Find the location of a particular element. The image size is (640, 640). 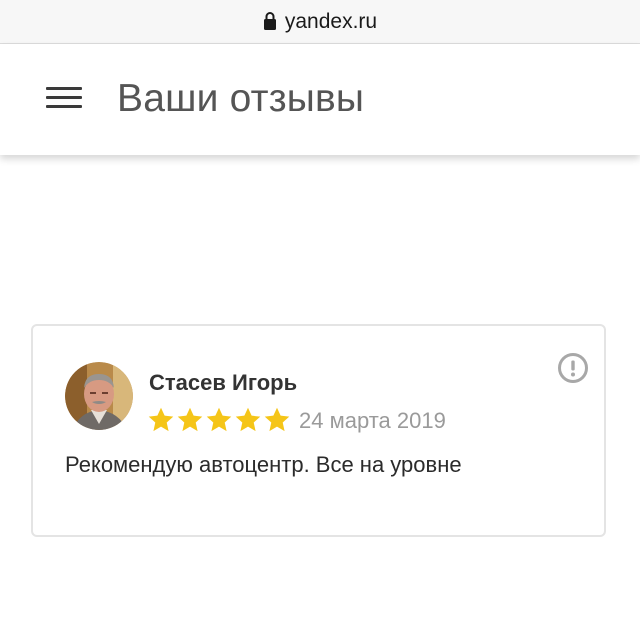

review-date: 24 марта 2019 is located at coordinates (372, 420).